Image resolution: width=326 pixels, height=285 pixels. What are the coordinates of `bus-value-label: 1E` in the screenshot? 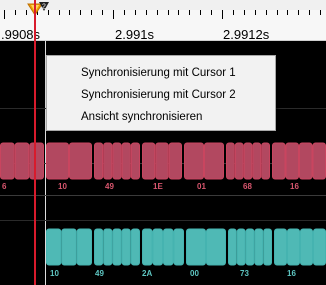 It's located at (158, 186).